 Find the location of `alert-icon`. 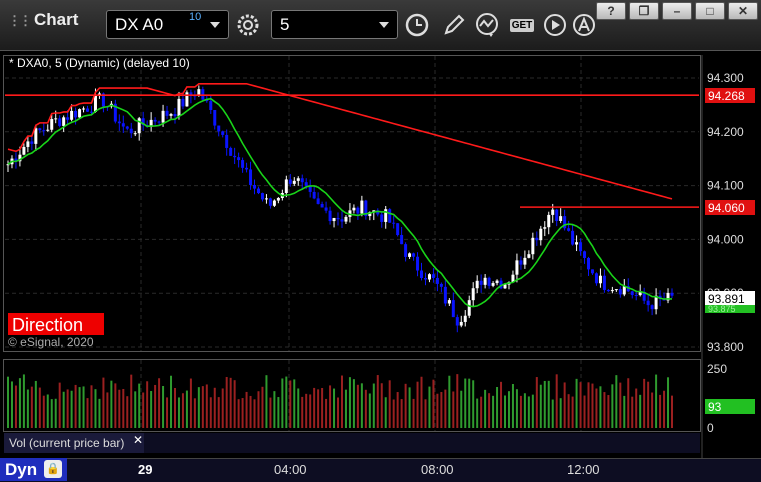

alert-icon is located at coordinates (584, 25).